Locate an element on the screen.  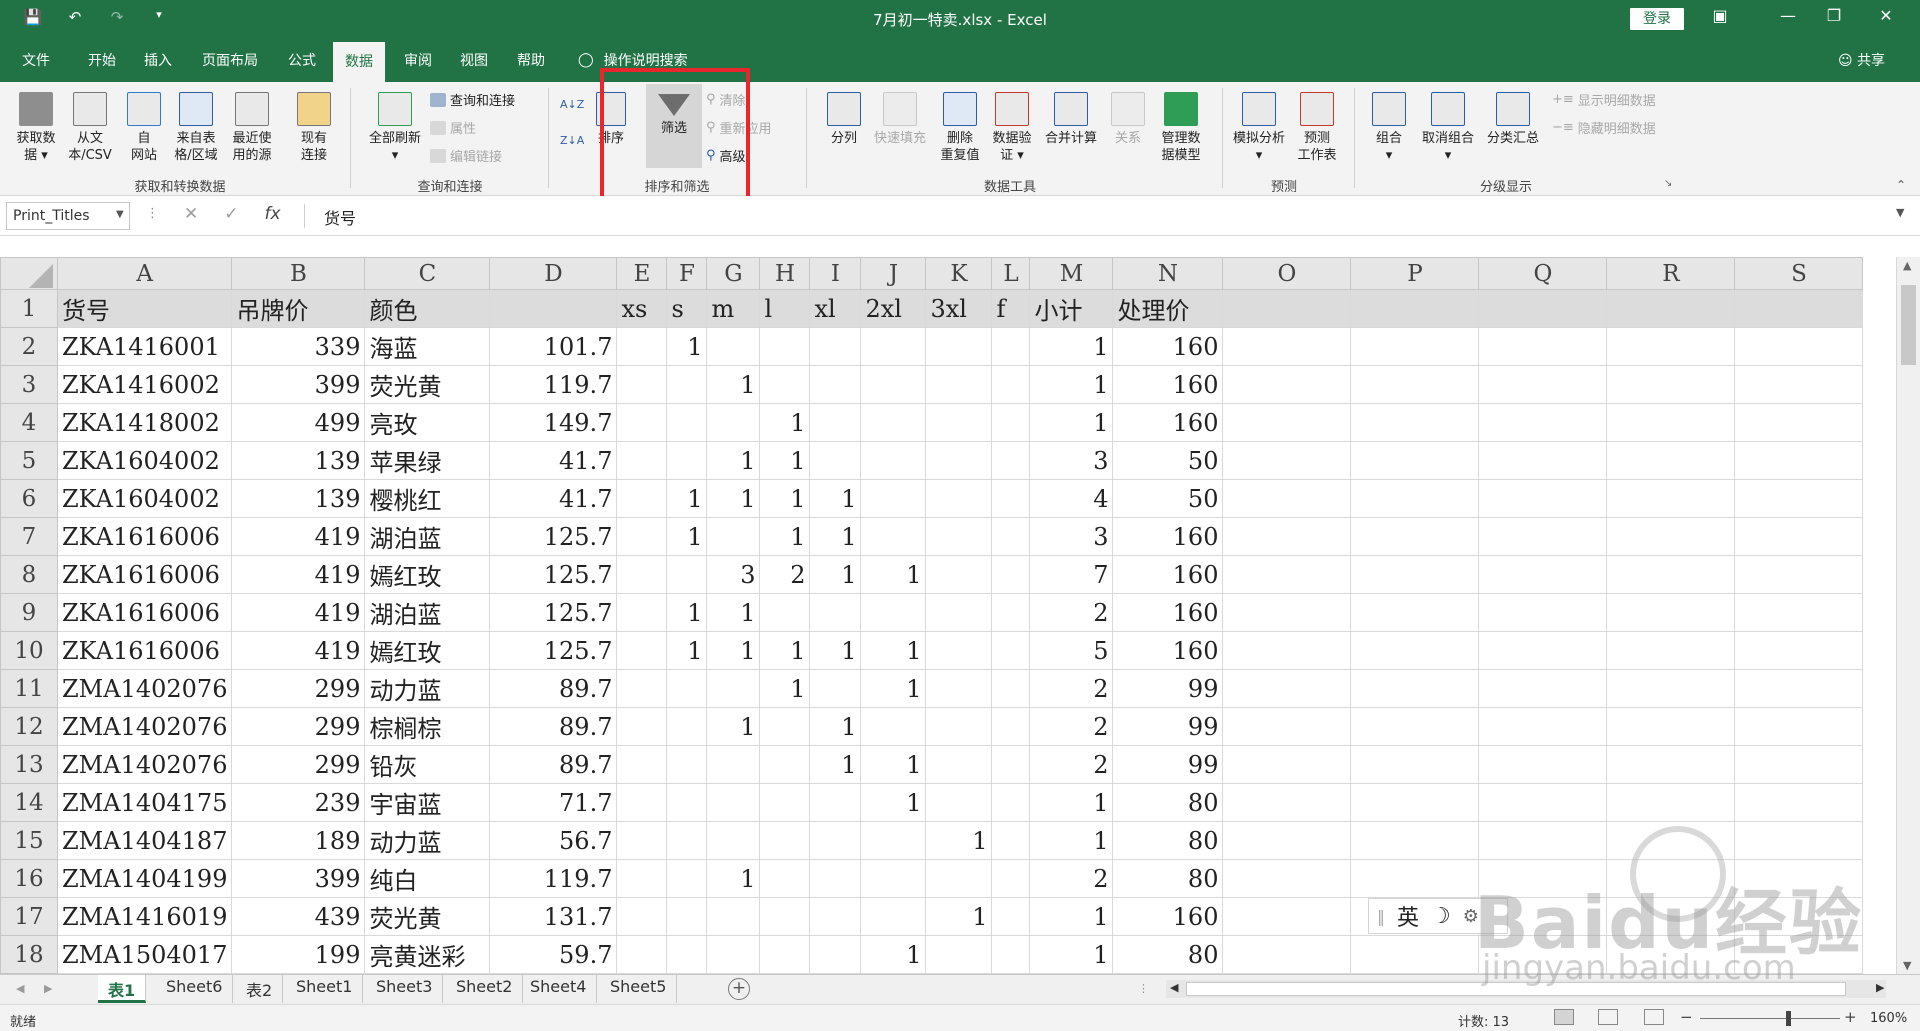
outline-dialog-launcher-icon: ↘ is located at coordinates (1668, 183).